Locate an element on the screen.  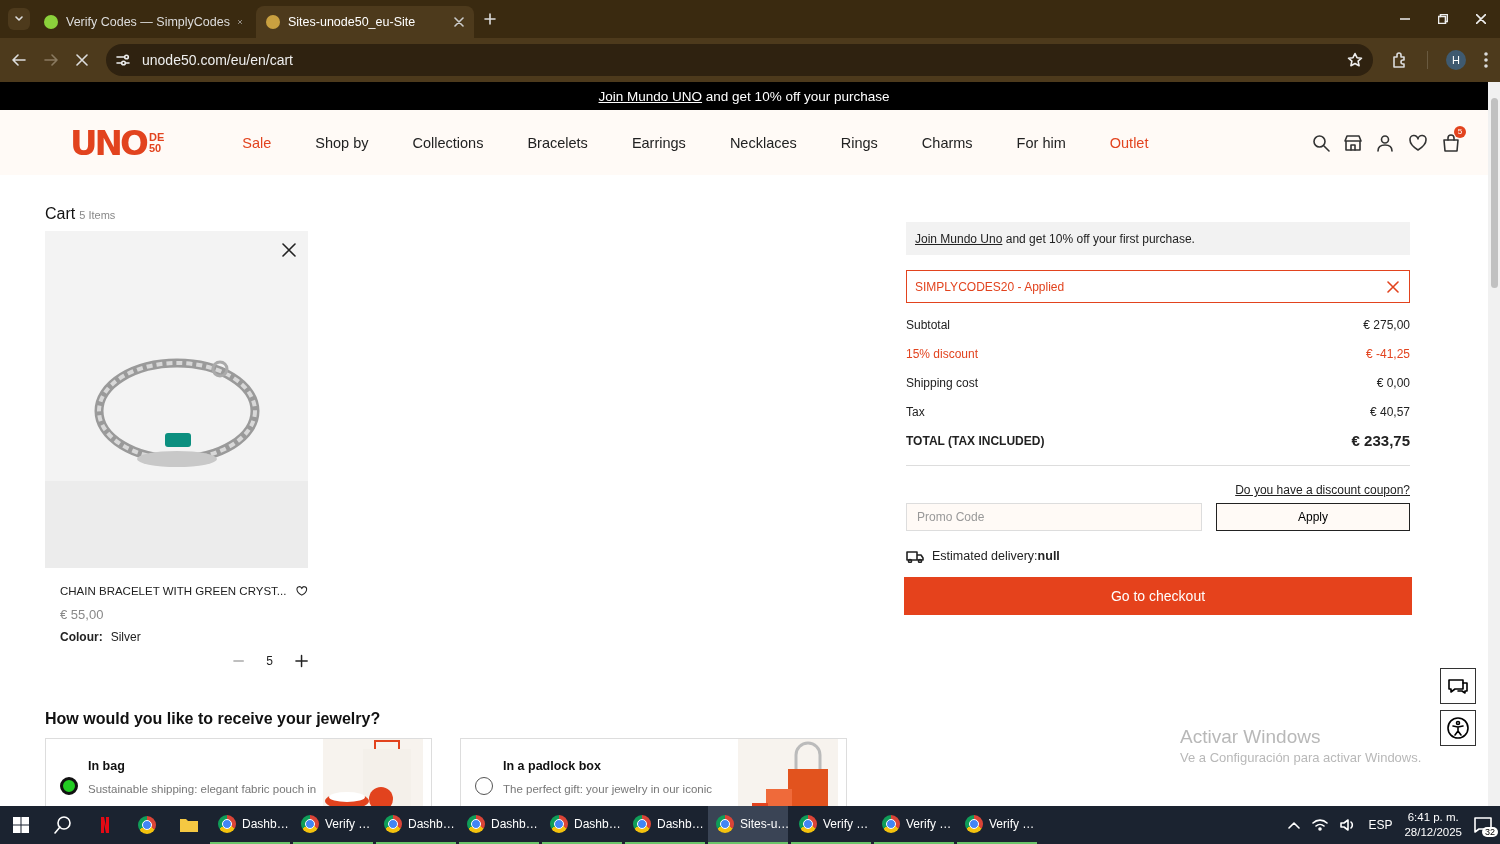
quantity-value: 5 is located at coordinates (269, 661).